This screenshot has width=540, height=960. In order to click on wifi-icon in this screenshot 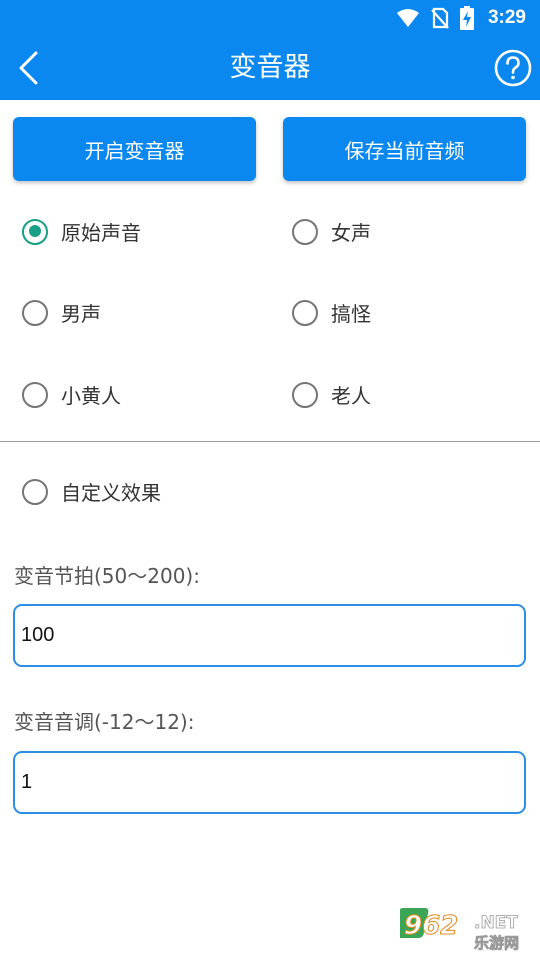, I will do `click(407, 18)`.